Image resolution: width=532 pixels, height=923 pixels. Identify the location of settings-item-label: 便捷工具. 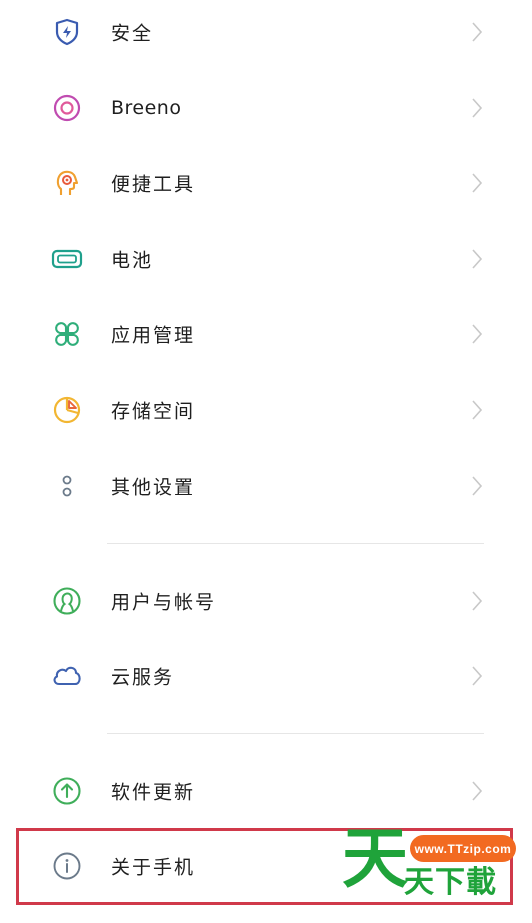
(153, 184).